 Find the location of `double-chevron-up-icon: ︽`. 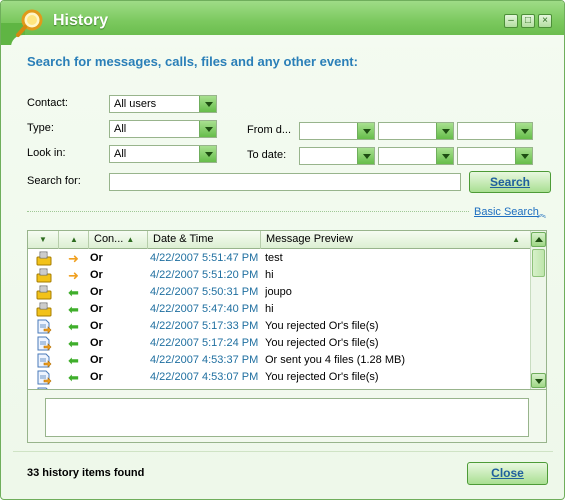

double-chevron-up-icon: ︽ is located at coordinates (541, 213).